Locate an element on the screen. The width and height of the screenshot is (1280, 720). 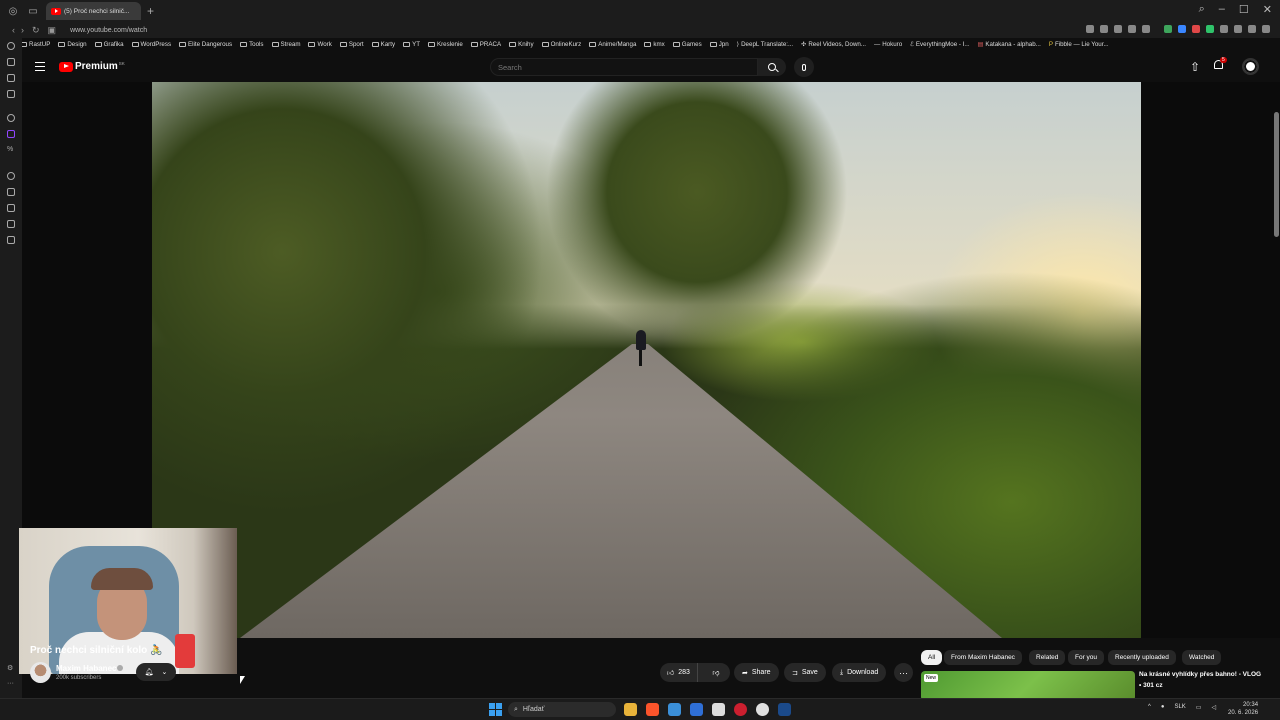
percent-icon: % is located at coordinates (11, 150).